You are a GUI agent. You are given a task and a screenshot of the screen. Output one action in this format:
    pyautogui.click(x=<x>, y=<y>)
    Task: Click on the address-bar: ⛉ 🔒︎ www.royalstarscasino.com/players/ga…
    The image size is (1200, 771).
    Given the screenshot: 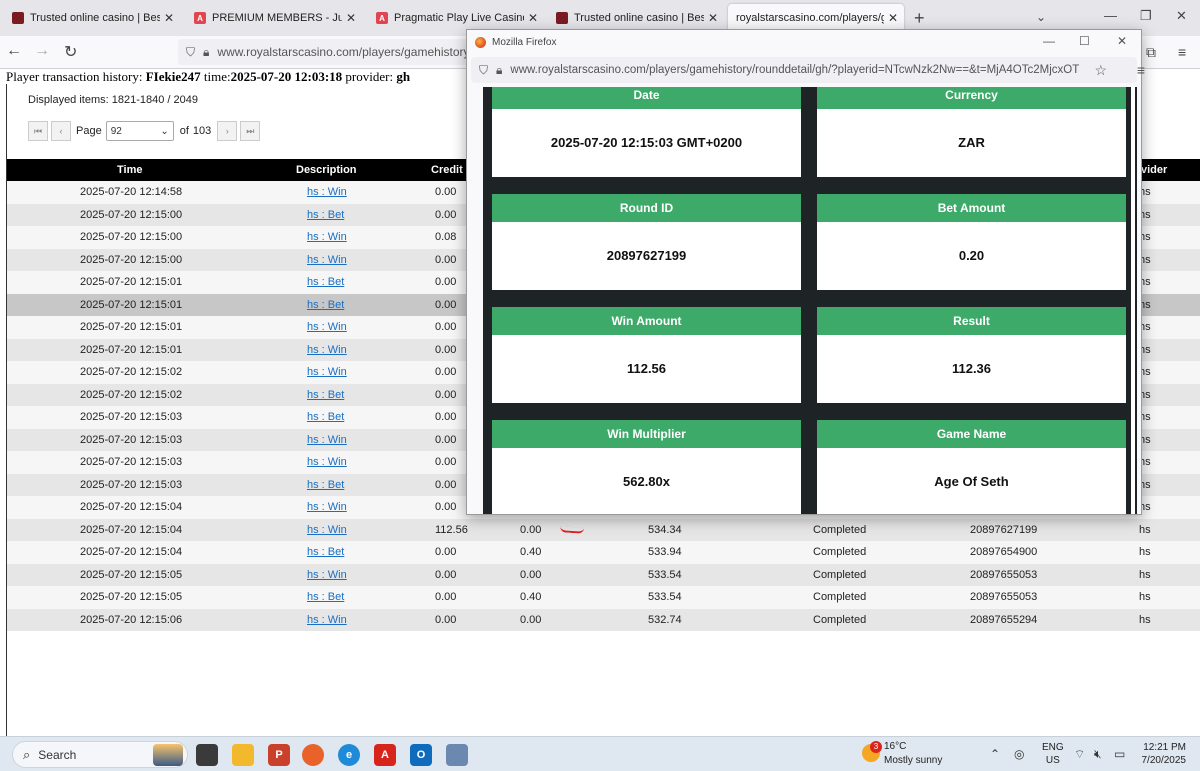 What is the action you would take?
    pyautogui.click(x=328, y=52)
    